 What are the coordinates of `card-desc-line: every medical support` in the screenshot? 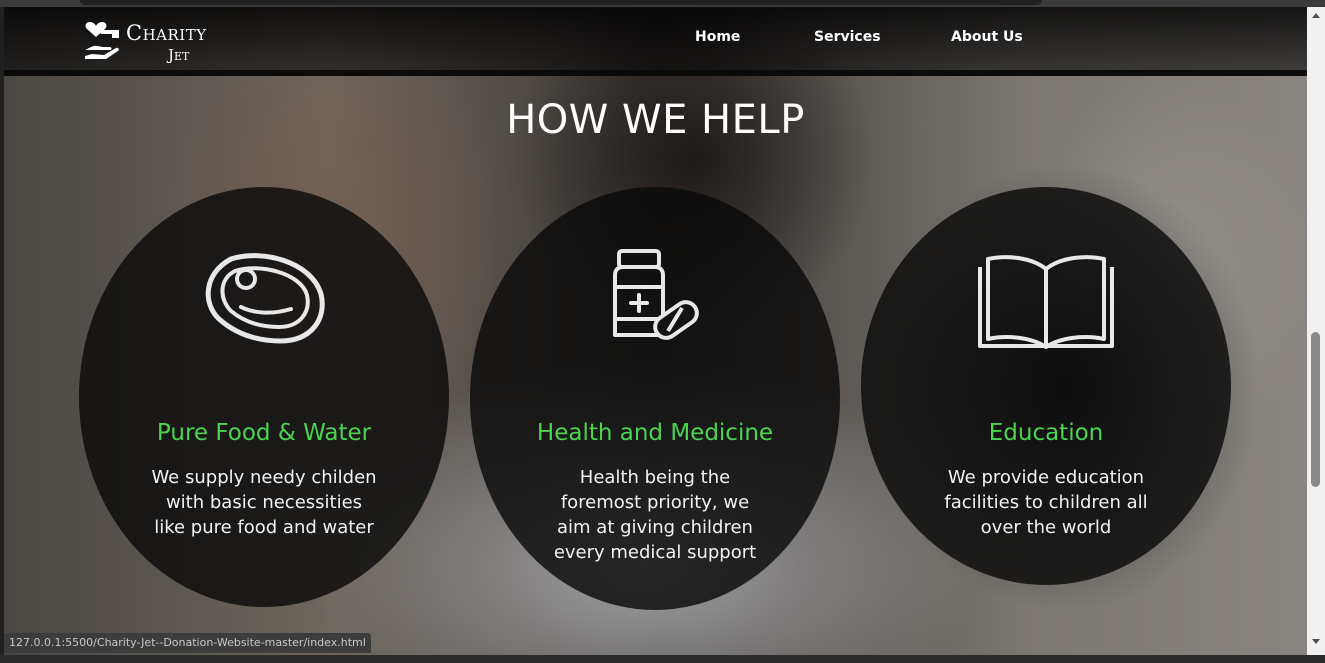 It's located at (655, 552).